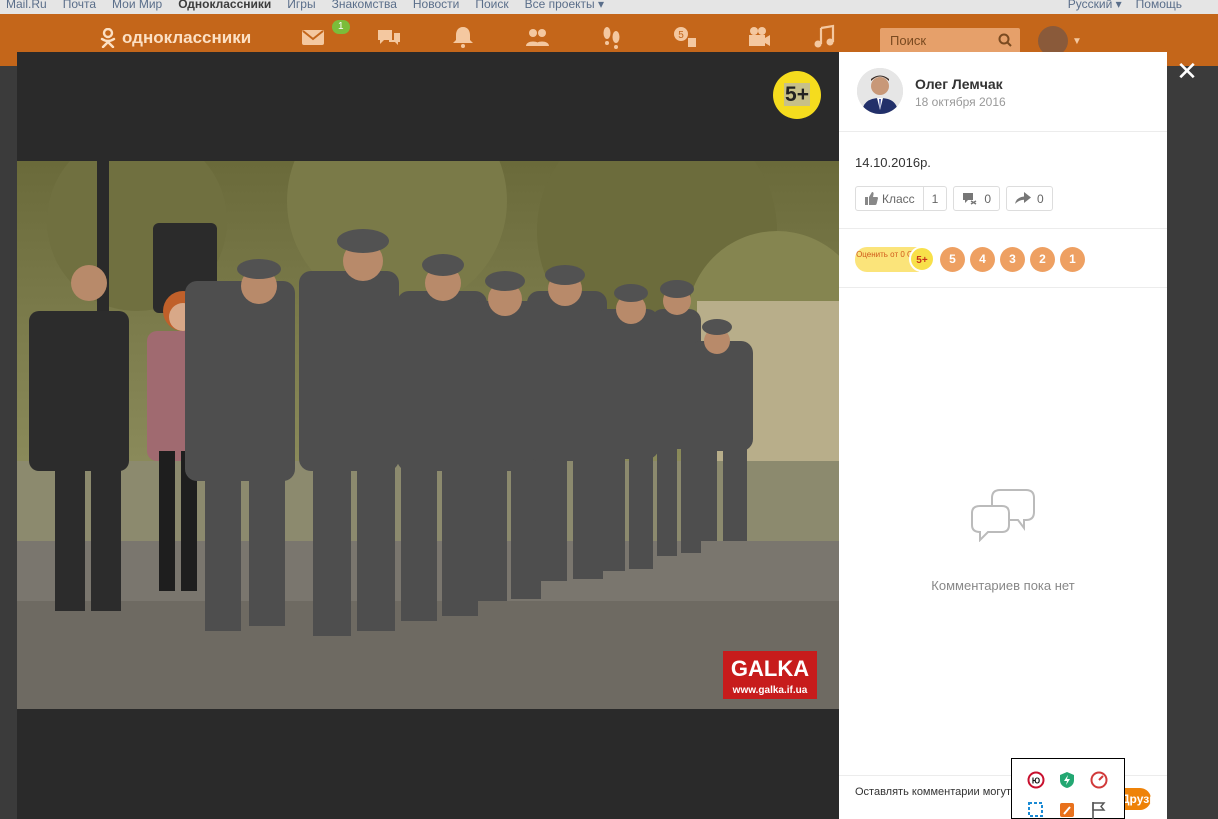 The height and width of the screenshot is (819, 1218). I want to click on messages-icon, so click(313, 37).